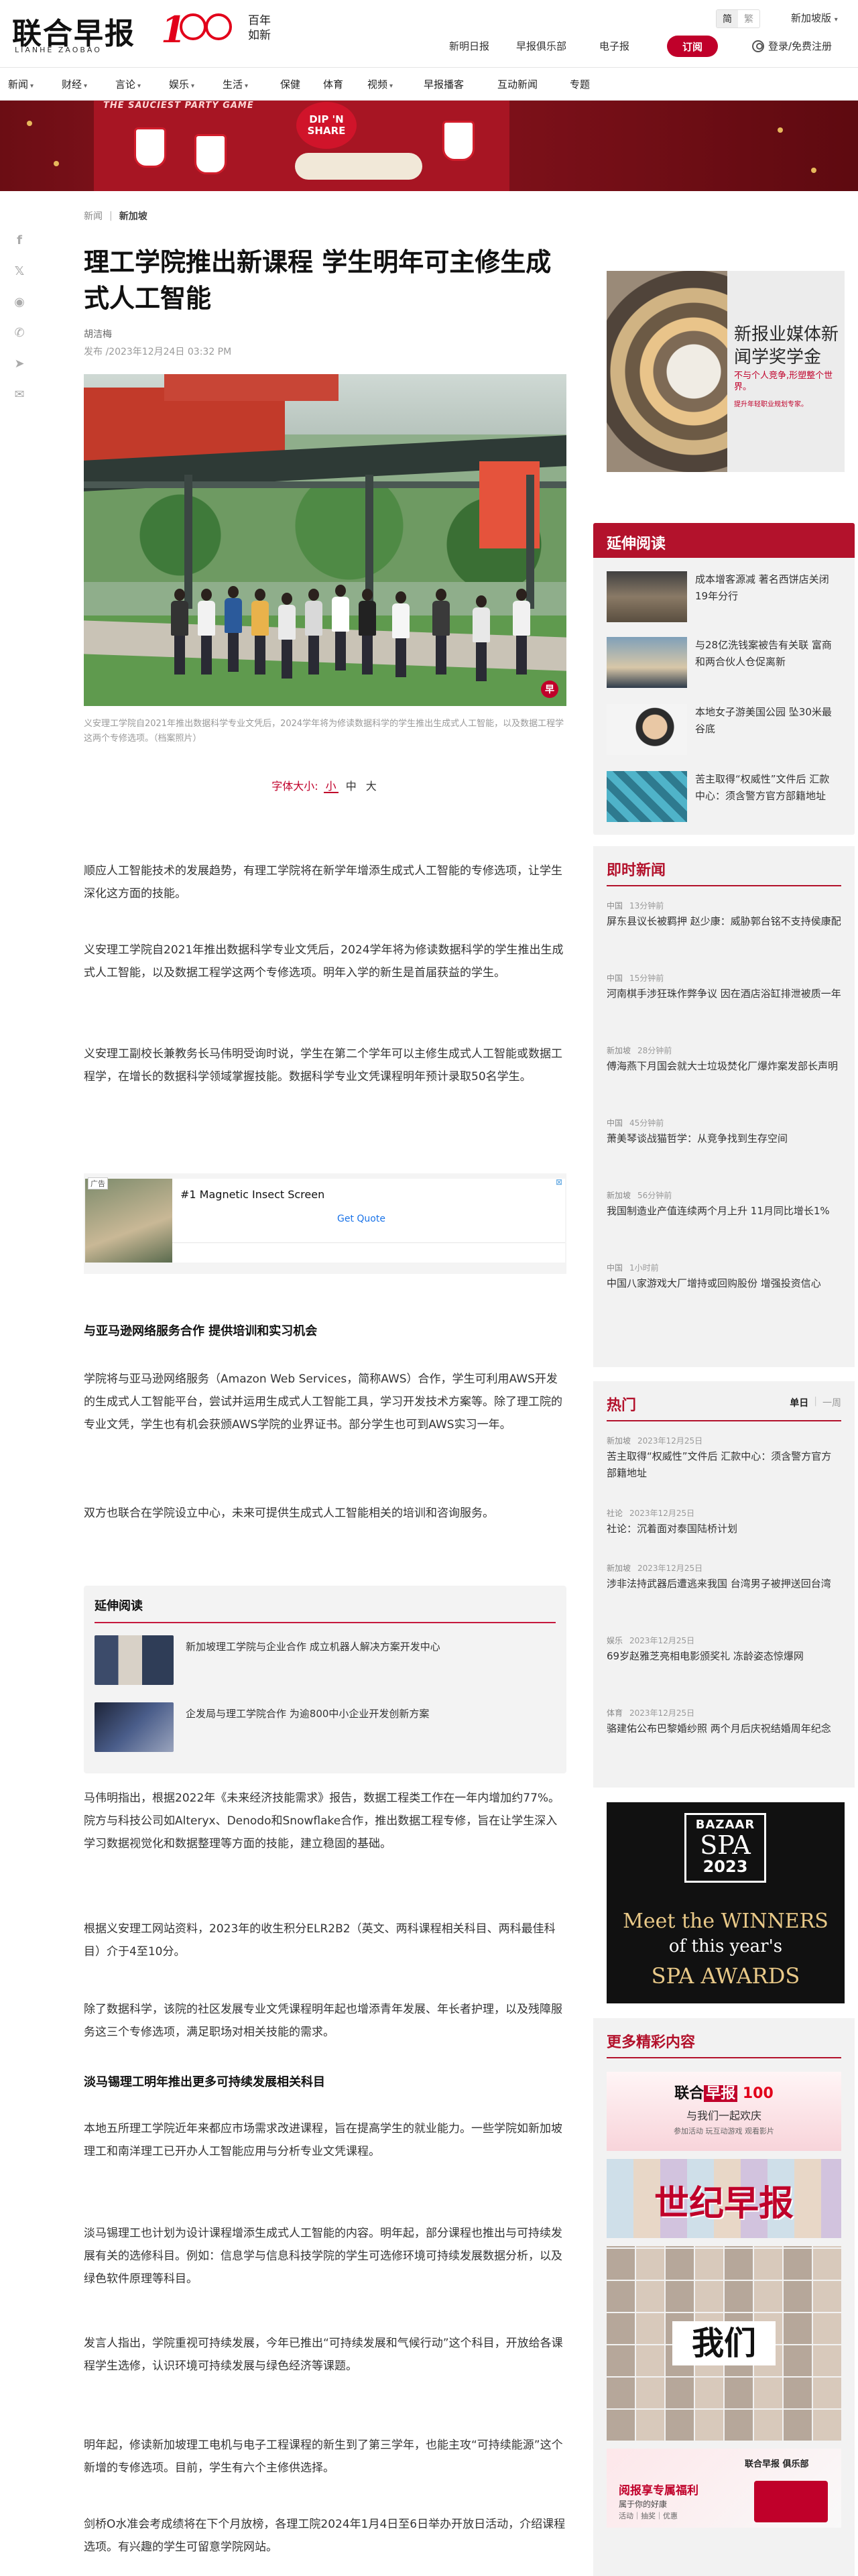 The image size is (858, 2576). Describe the element at coordinates (119, 1606) in the screenshot. I see `related-title: 延伸阅读` at that location.